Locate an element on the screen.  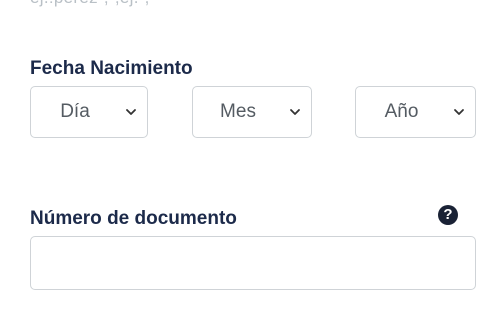
month-select: Mes is located at coordinates (252, 112).